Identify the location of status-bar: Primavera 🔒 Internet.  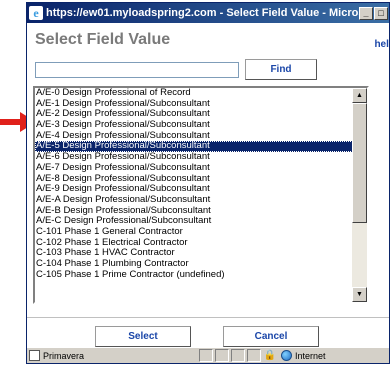
(208, 355).